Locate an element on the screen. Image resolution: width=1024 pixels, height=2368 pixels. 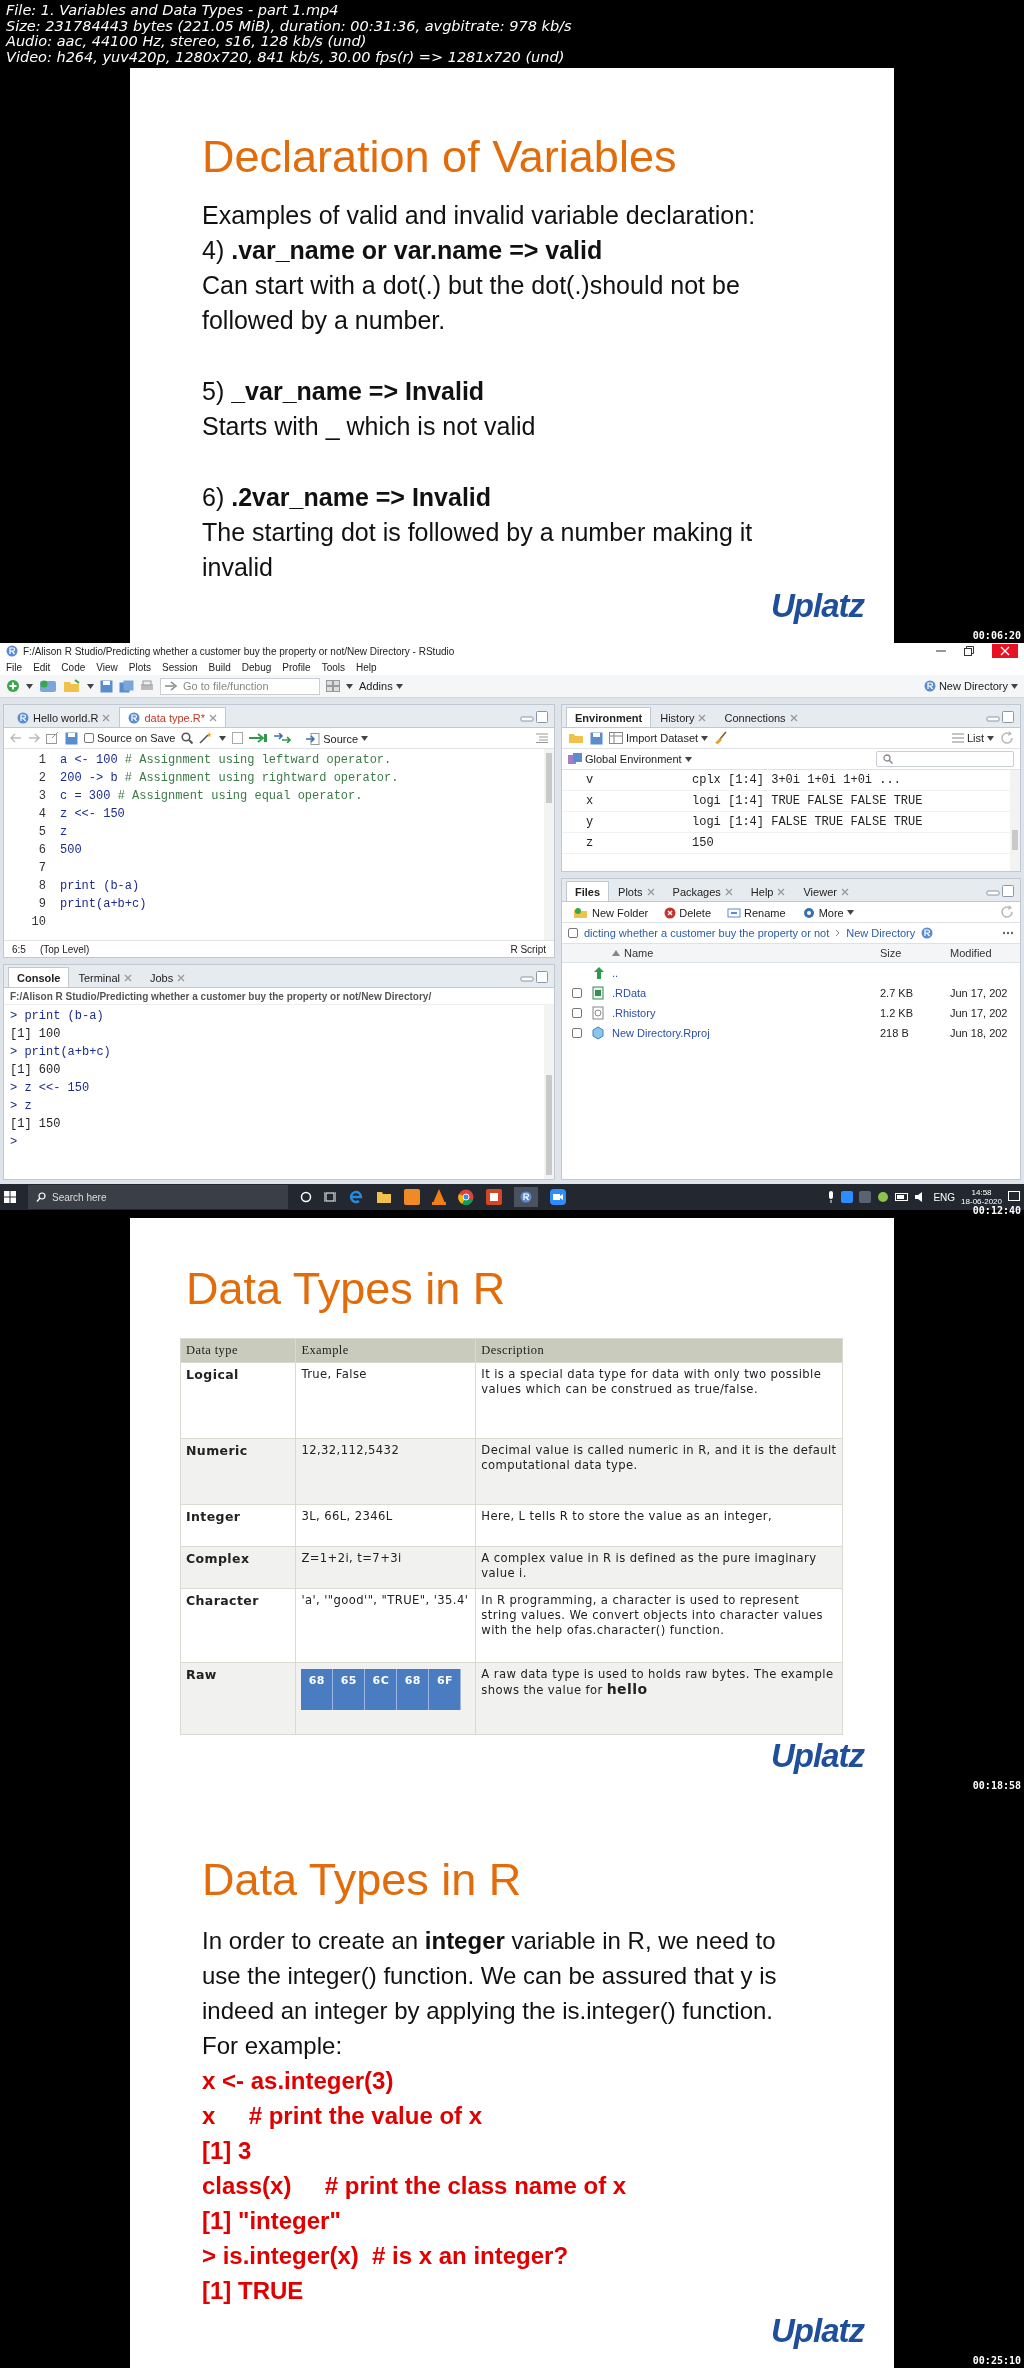
file-link: .Rhistory is located at coordinates (746, 1013).